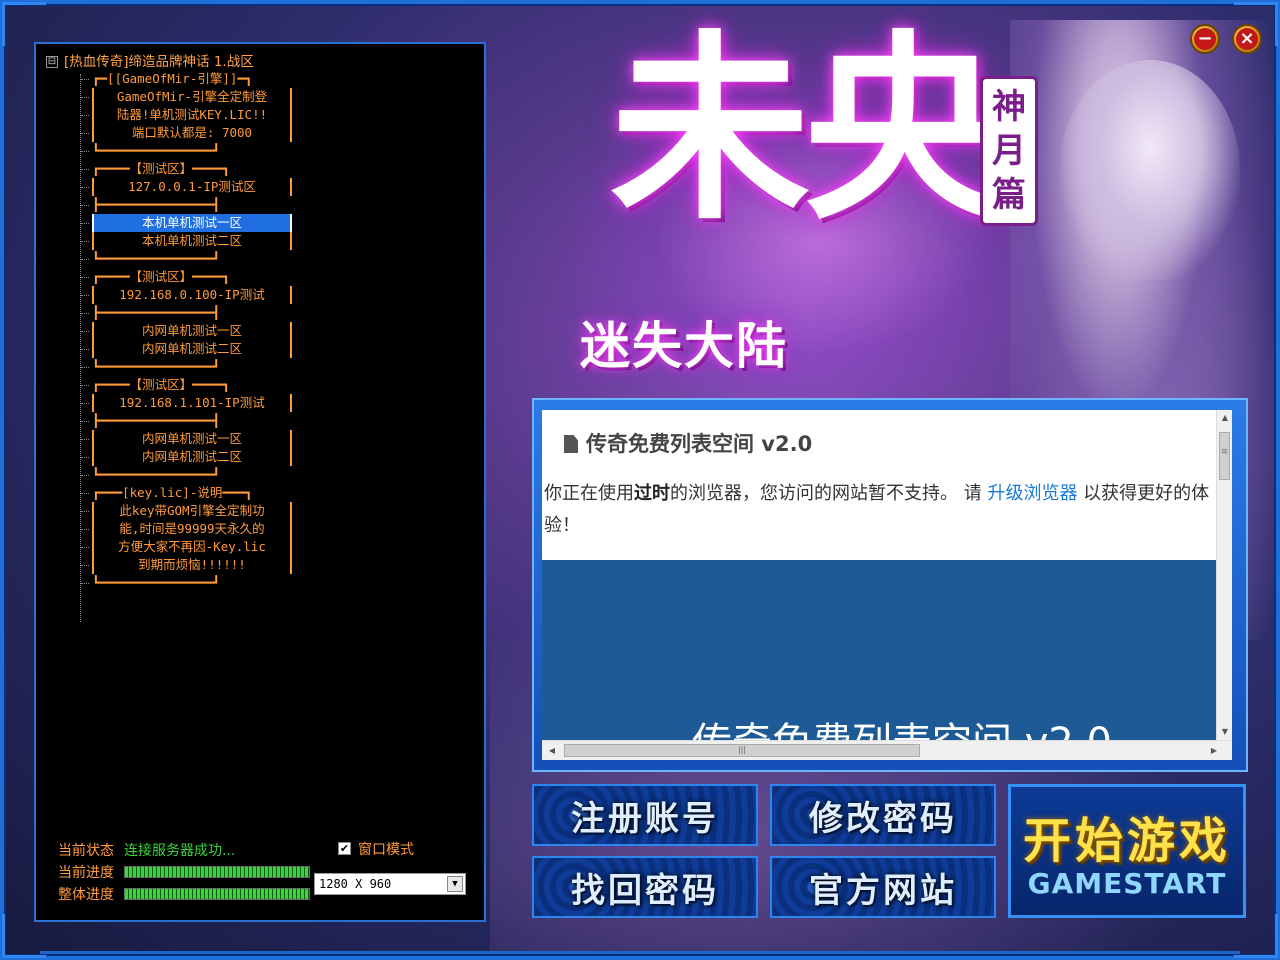  I want to click on scroll-left-icon: ◀, so click(552, 750).